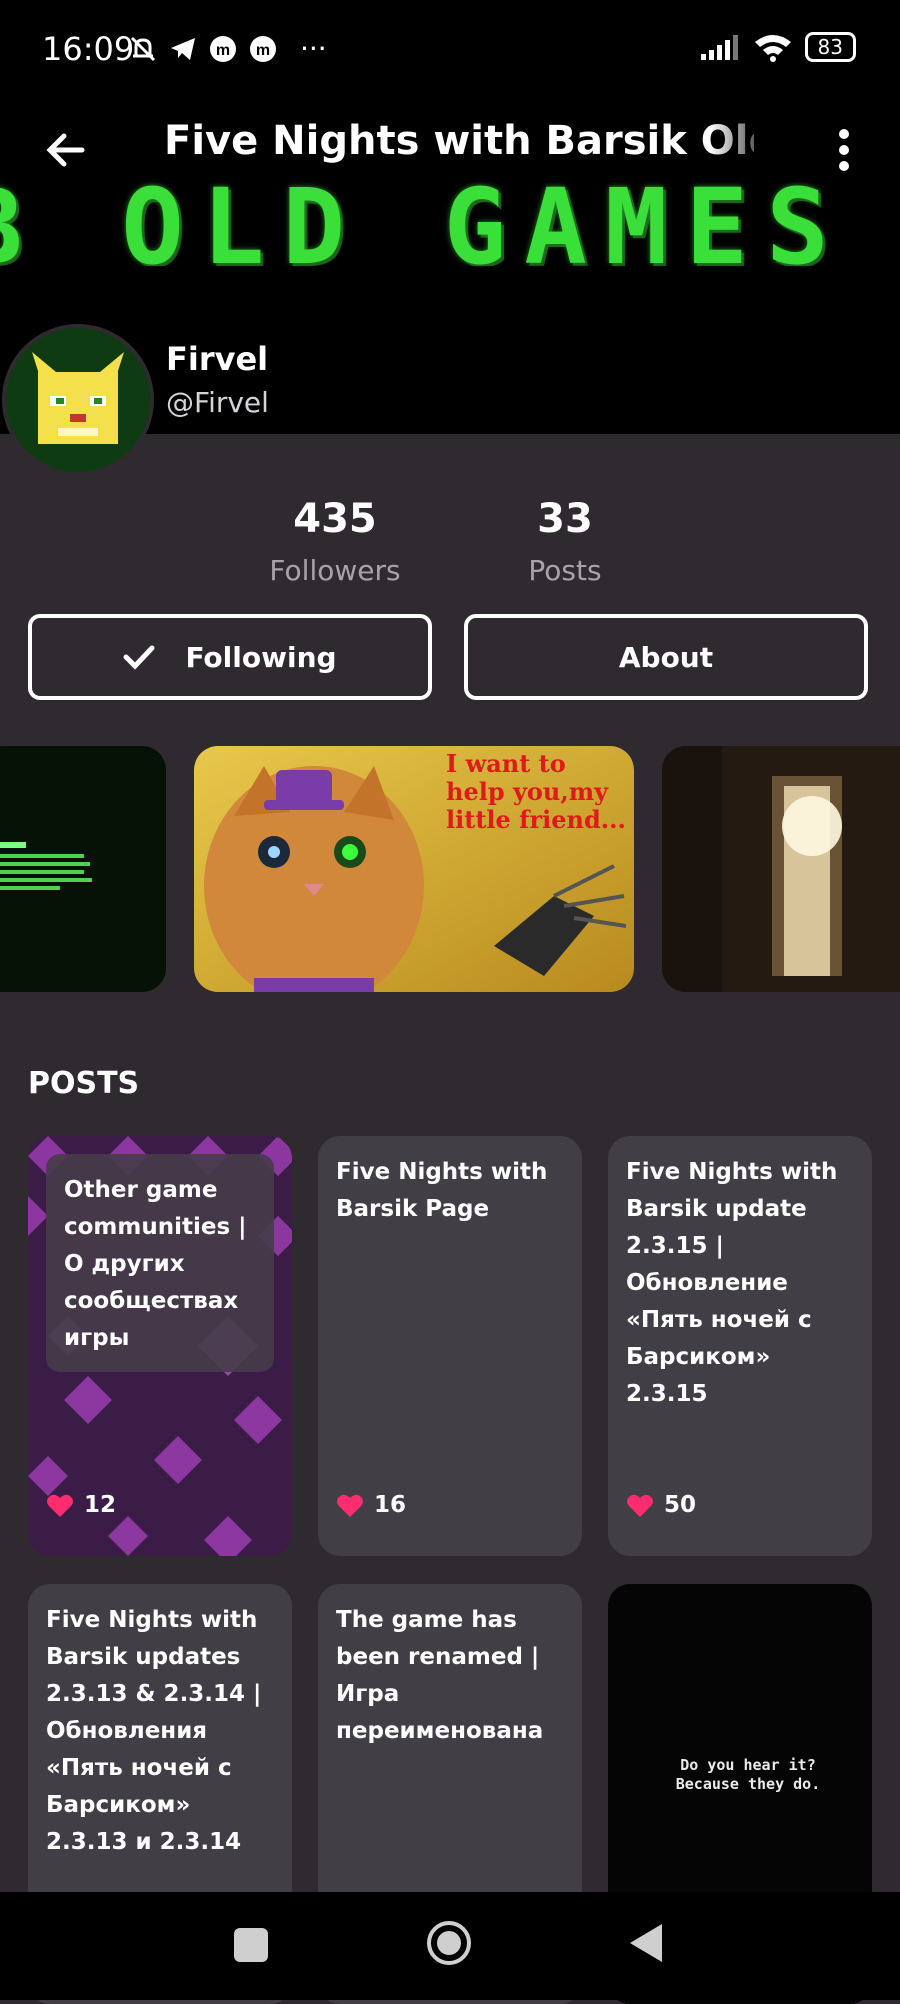  I want to click on wifi-icon, so click(772, 48).